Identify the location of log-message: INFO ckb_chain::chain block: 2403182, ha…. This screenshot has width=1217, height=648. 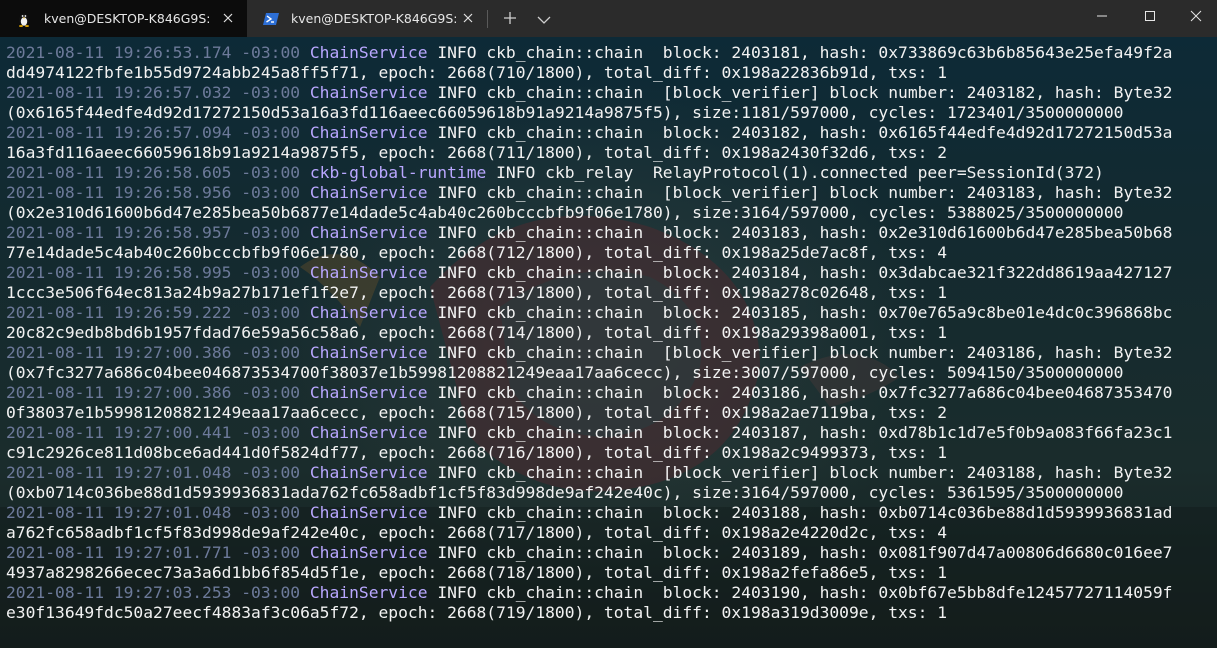
(800, 132).